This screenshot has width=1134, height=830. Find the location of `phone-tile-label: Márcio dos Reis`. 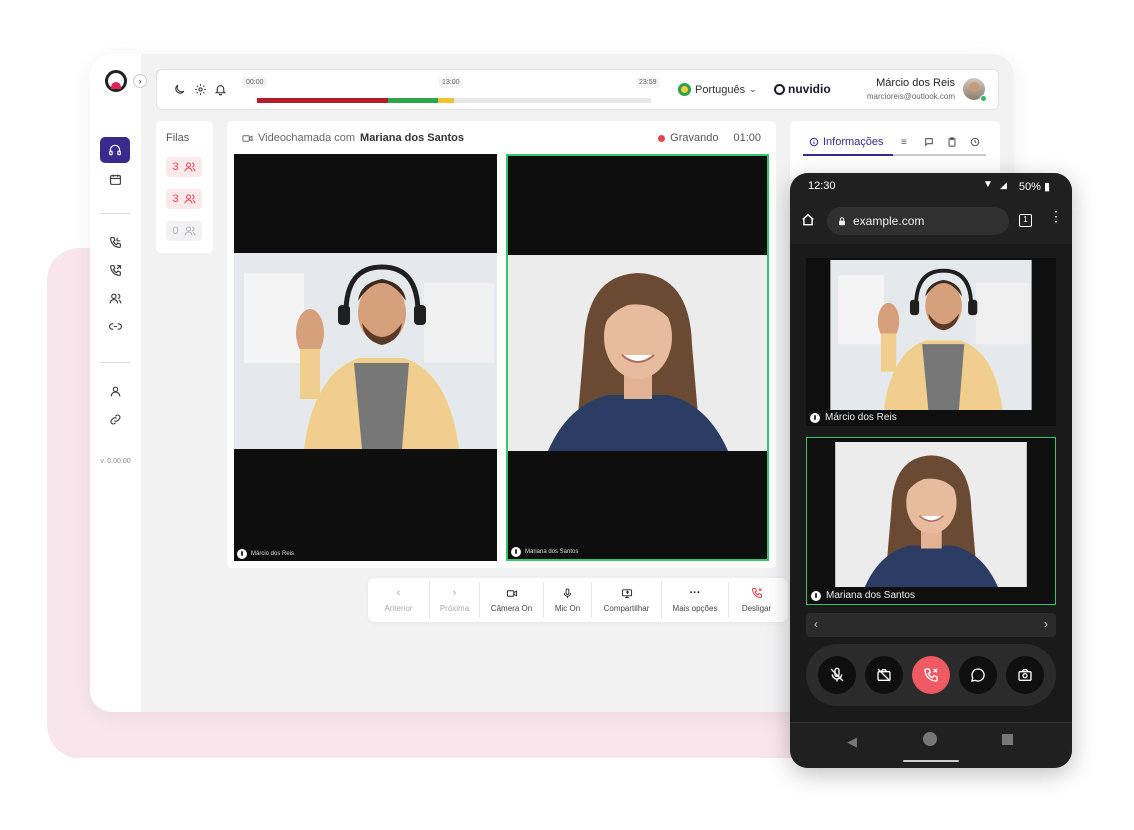

phone-tile-label: Márcio dos Reis is located at coordinates (853, 417).